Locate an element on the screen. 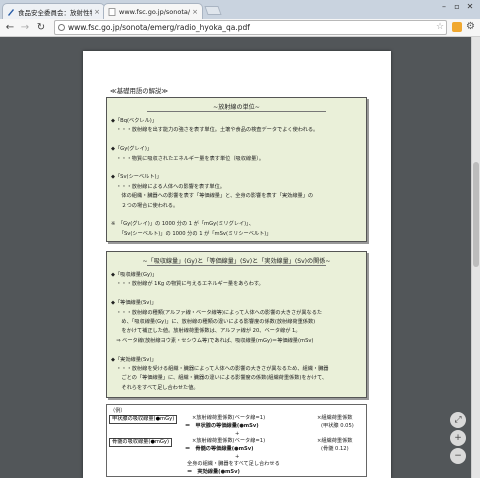 This screenshot has width=480, height=478. tab-label: www.fsc.go.jp/sonota/e is located at coordinates (155, 11).